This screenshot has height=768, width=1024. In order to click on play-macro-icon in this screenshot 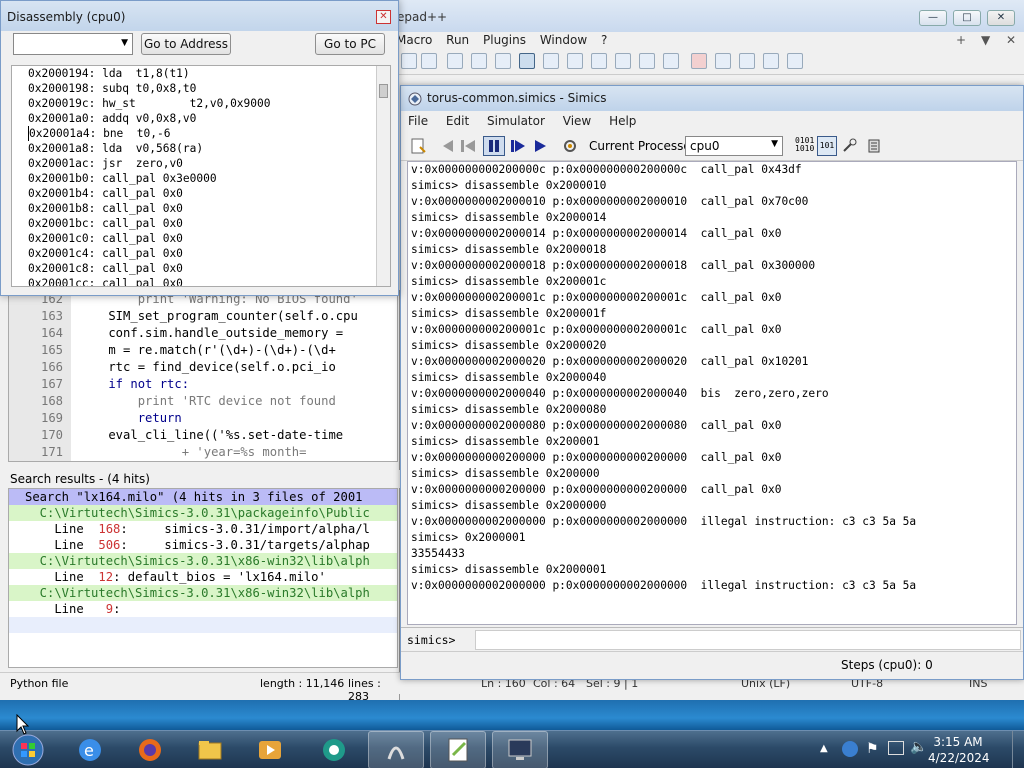, I will do `click(747, 61)`.